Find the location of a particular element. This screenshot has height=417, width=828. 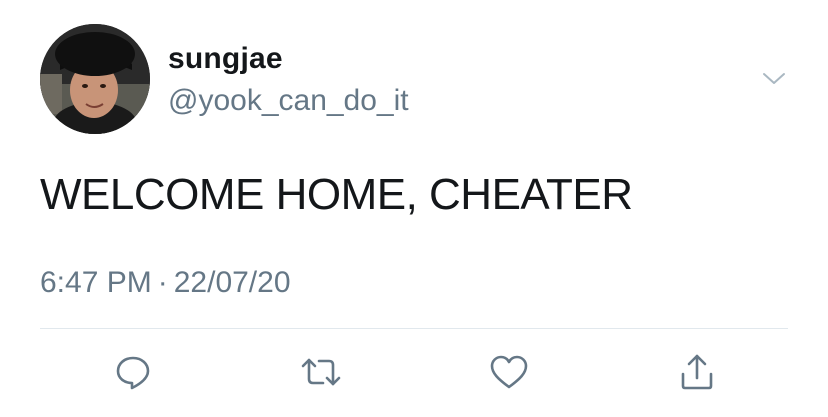

reply-icon is located at coordinates (133, 373).